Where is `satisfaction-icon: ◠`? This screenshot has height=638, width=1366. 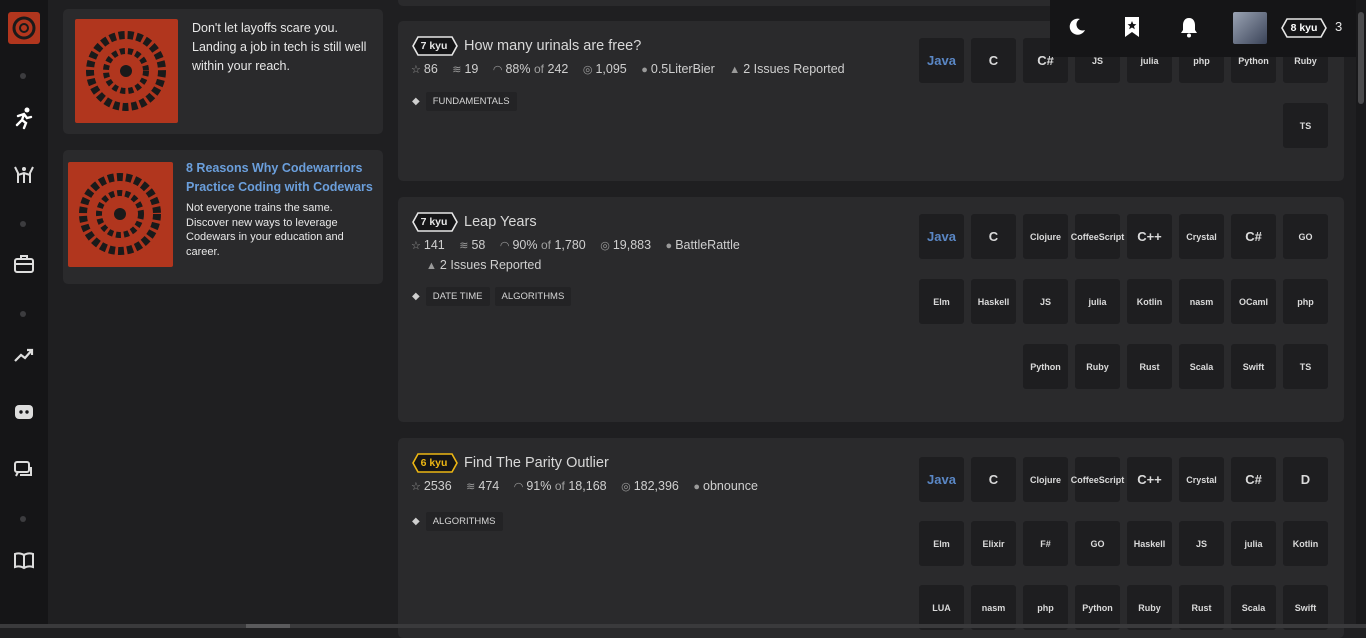
satisfaction-icon: ◠ is located at coordinates (518, 487).